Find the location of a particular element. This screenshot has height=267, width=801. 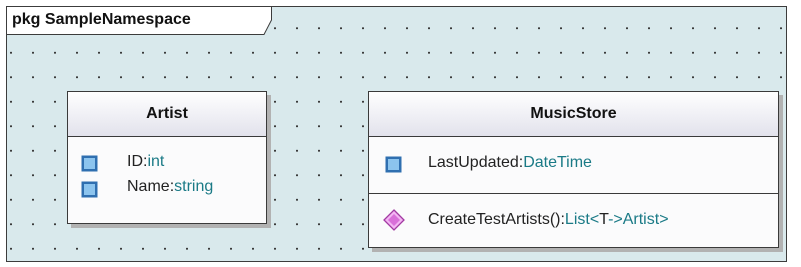

class-artist-name: Artist is located at coordinates (167, 113).